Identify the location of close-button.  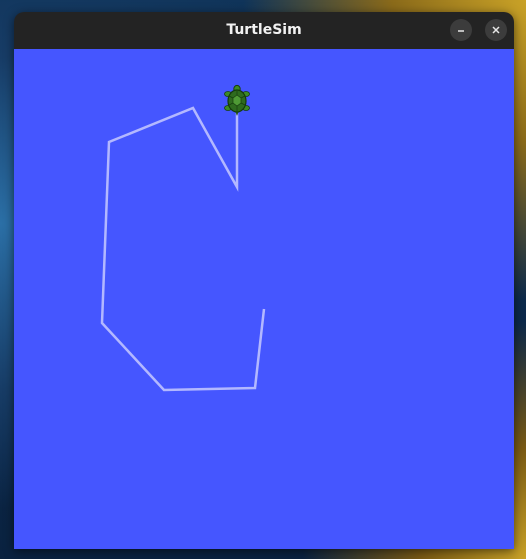
(496, 30).